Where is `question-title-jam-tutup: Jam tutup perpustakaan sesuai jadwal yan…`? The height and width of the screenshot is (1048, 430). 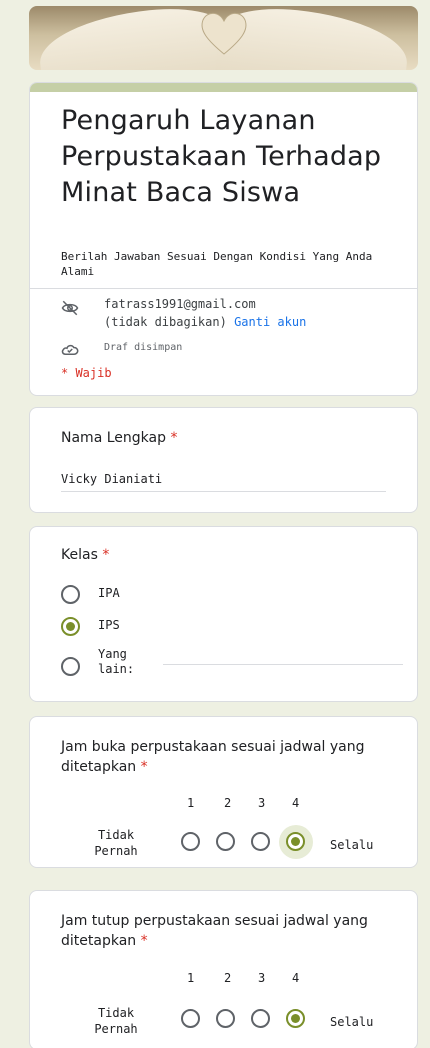 question-title-jam-tutup: Jam tutup perpustakaan sesuai jadwal yan… is located at coordinates (214, 931).